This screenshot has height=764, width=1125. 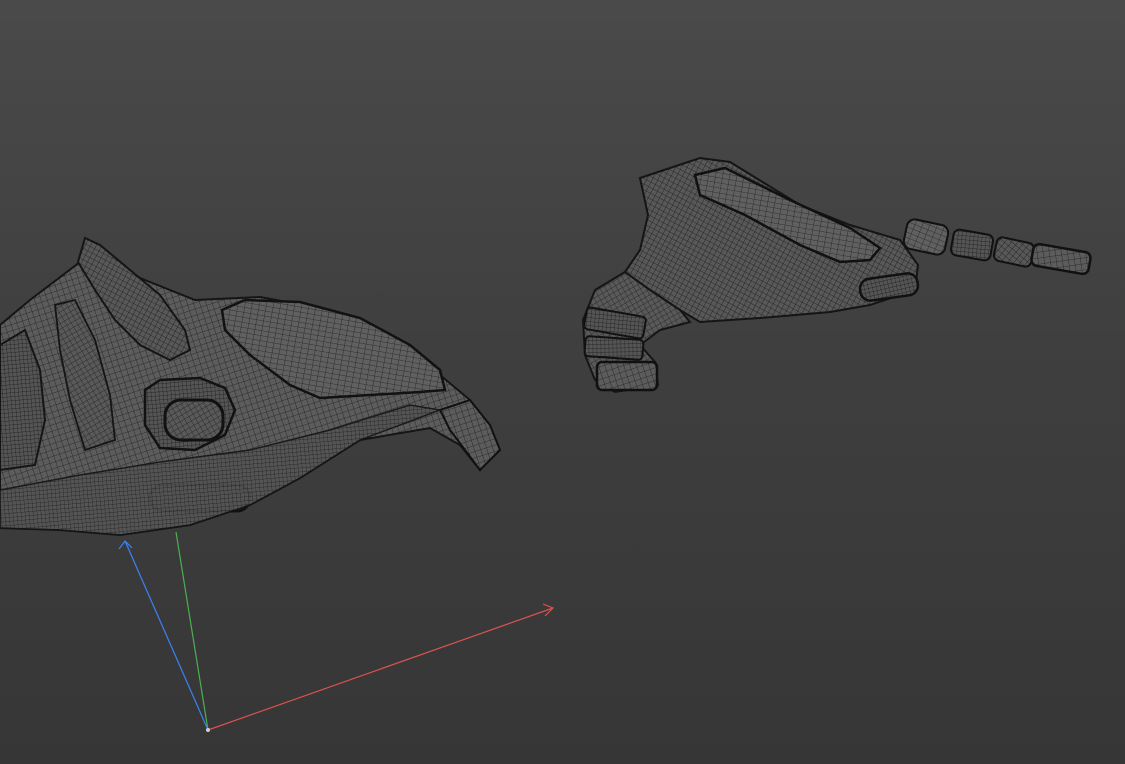 What do you see at coordinates (166, 635) in the screenshot?
I see `z-axis-line` at bounding box center [166, 635].